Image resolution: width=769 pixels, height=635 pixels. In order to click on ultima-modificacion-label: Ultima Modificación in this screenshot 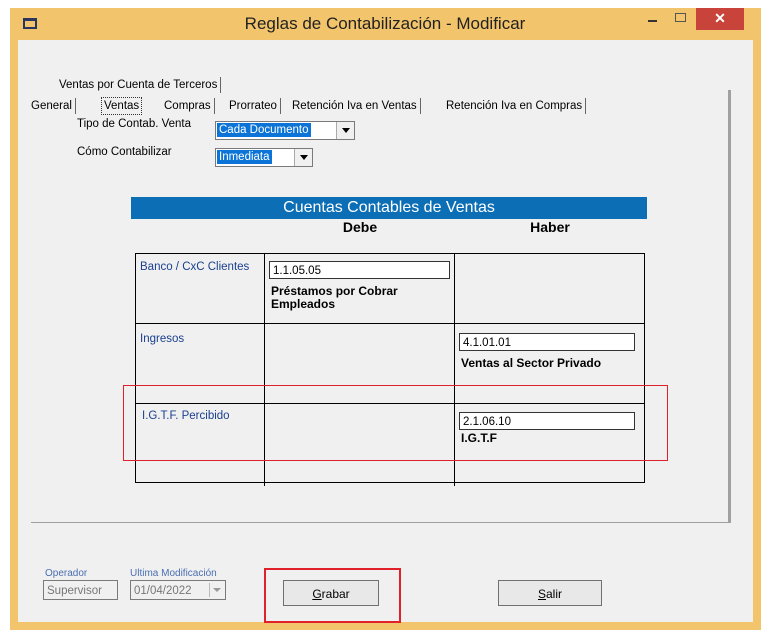, I will do `click(173, 573)`.